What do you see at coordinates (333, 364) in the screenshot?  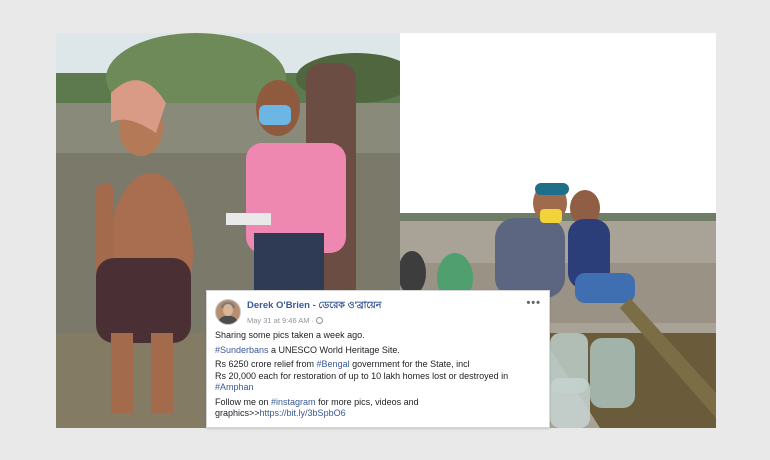 I see `hashtag-bengal: #Bengal` at bounding box center [333, 364].